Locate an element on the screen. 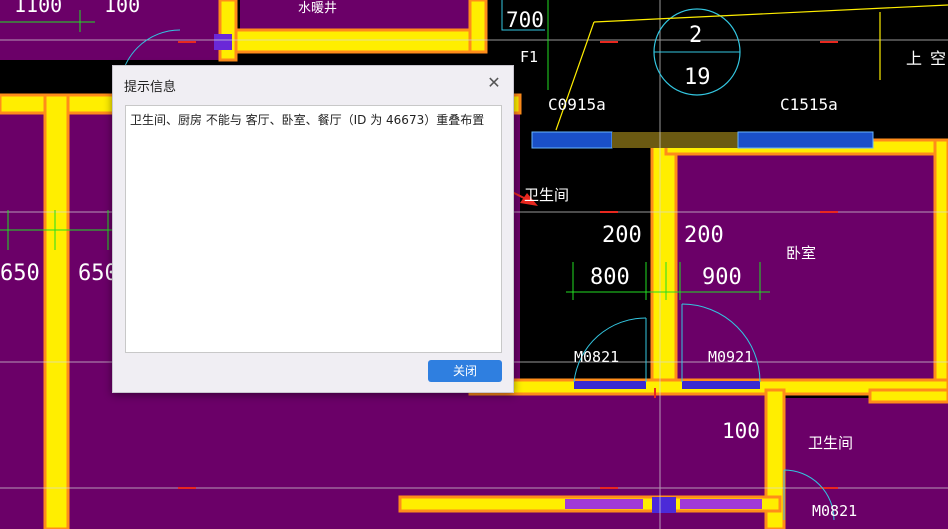 This screenshot has height=529, width=948. stair-outline is located at coordinates (751, 67).